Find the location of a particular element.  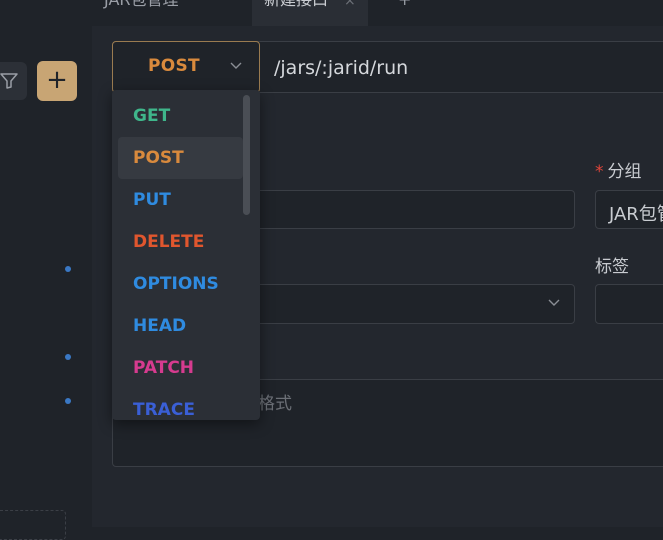

filter-button is located at coordinates (13, 81).